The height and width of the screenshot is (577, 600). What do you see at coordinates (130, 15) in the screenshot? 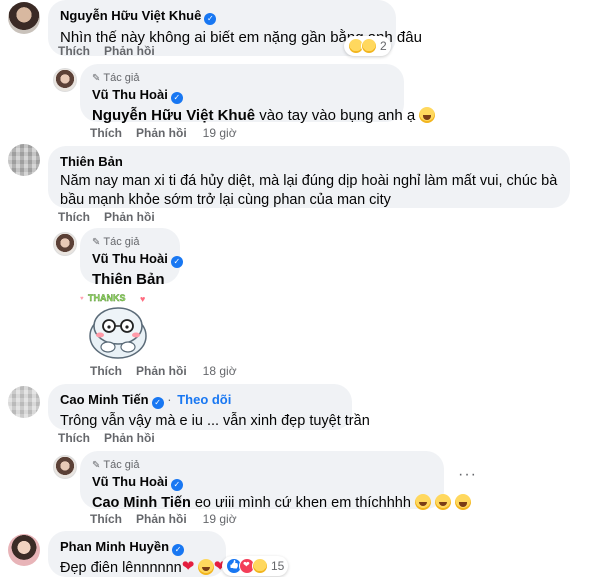
I see `author-name: Nguyễn Hữu Việt Khuê` at bounding box center [130, 15].